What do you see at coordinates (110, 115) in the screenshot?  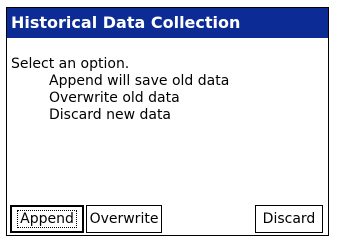 I see `option-description-discard: Discard new data` at bounding box center [110, 115].